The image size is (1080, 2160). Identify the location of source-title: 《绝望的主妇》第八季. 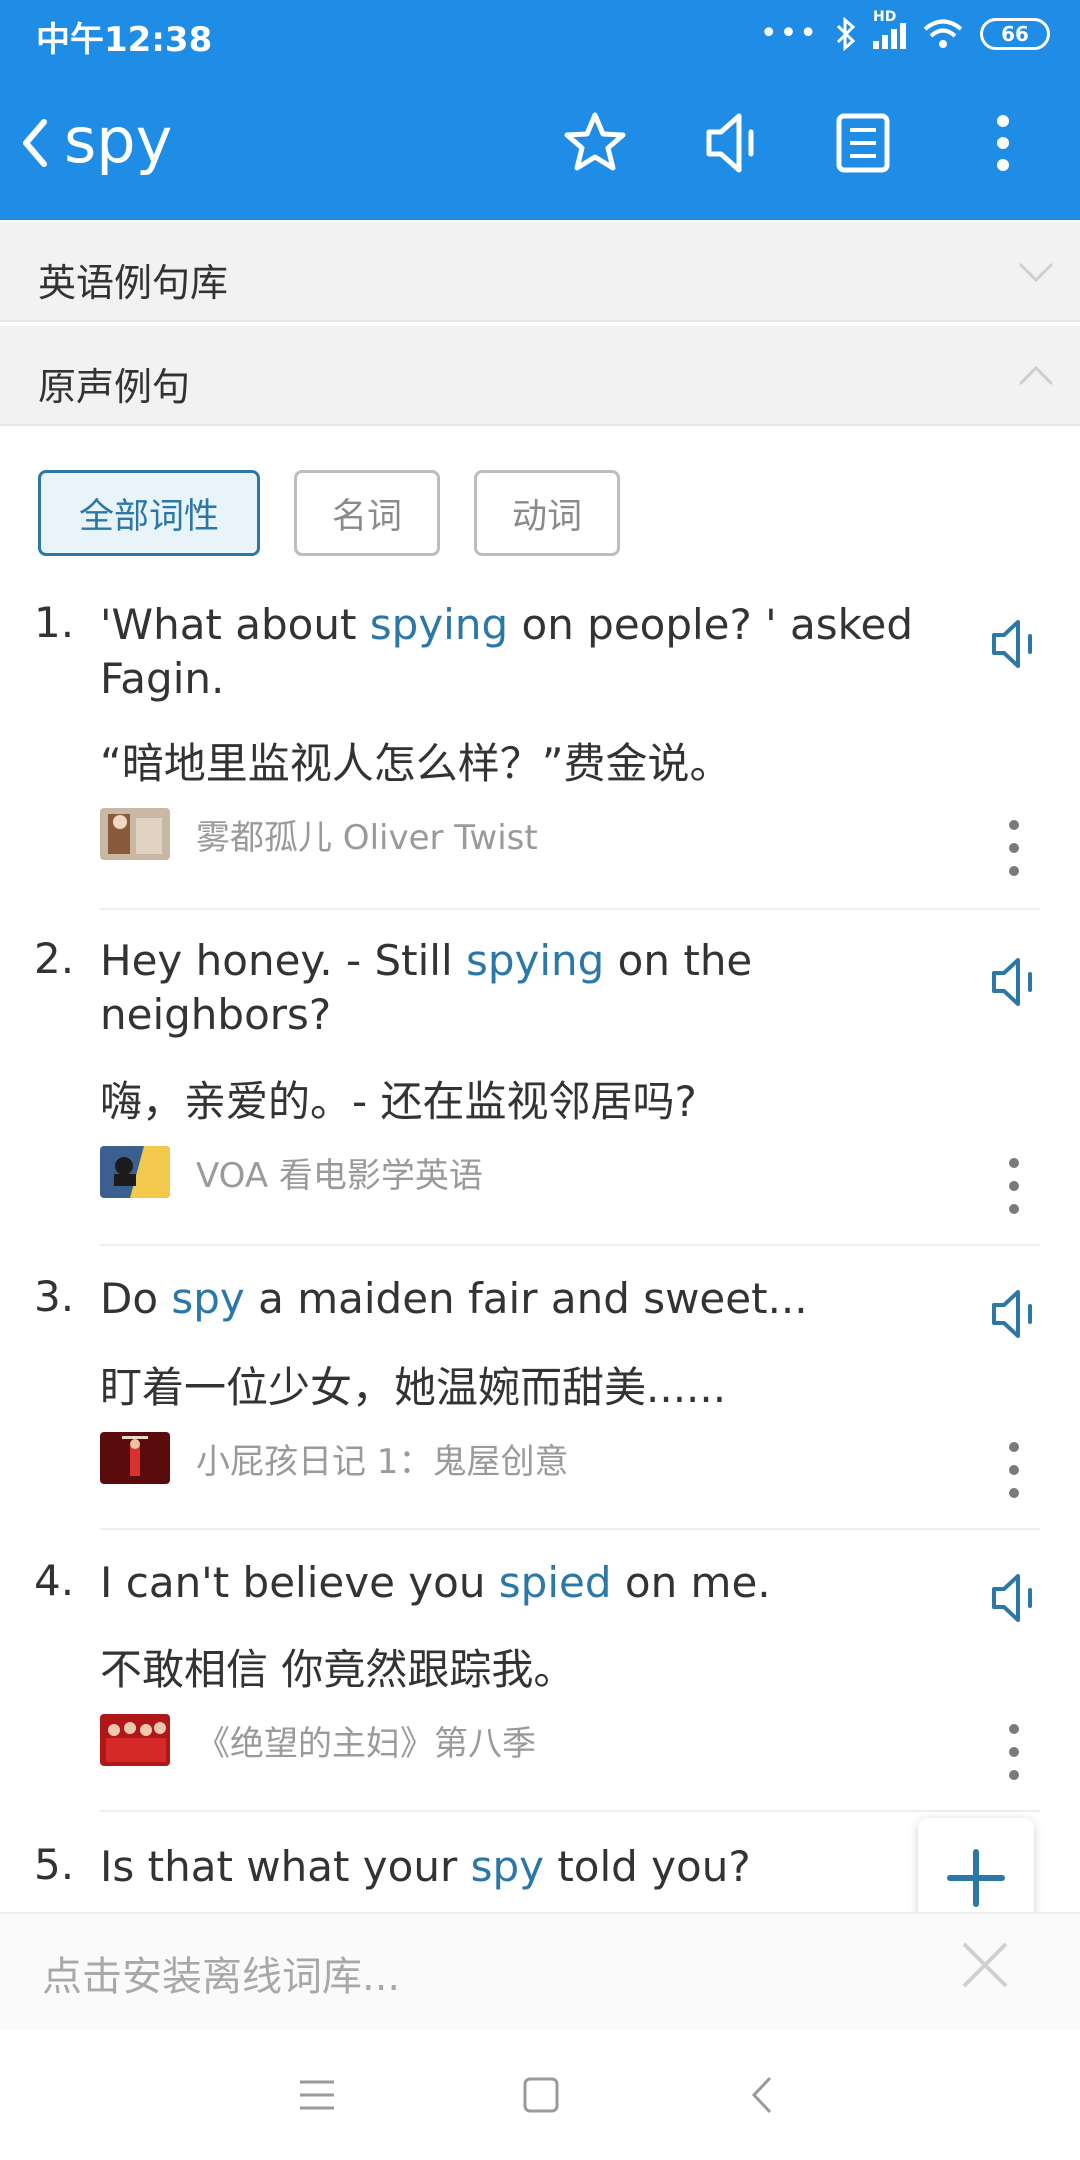
(366, 1740).